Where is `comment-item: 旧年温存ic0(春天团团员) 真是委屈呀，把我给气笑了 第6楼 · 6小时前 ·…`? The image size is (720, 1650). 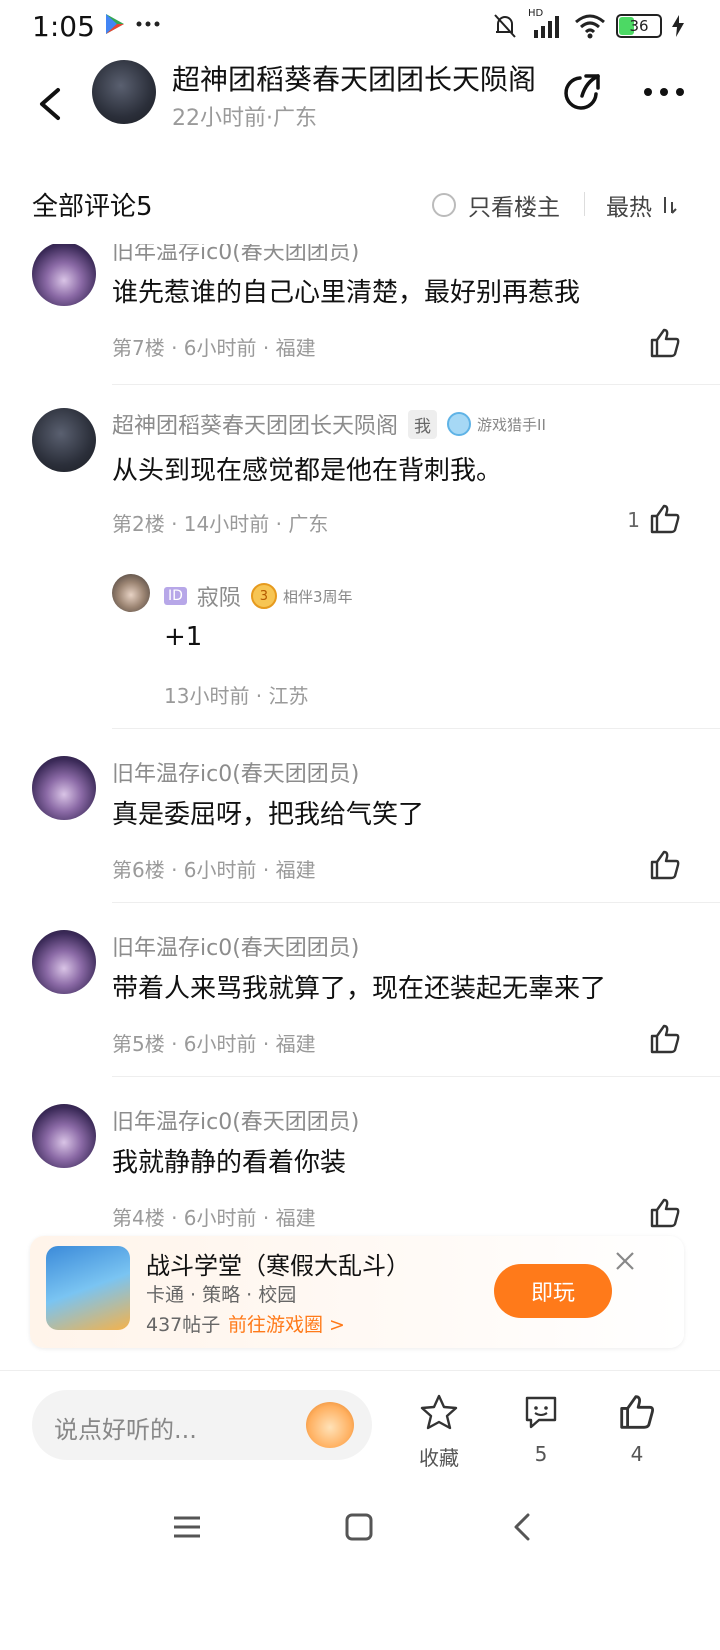
comment-item: 旧年温存ic0(春天团团员) 真是委屈呀，把我给气笑了 第6楼 · 6小时前 ·… is located at coordinates (360, 825).